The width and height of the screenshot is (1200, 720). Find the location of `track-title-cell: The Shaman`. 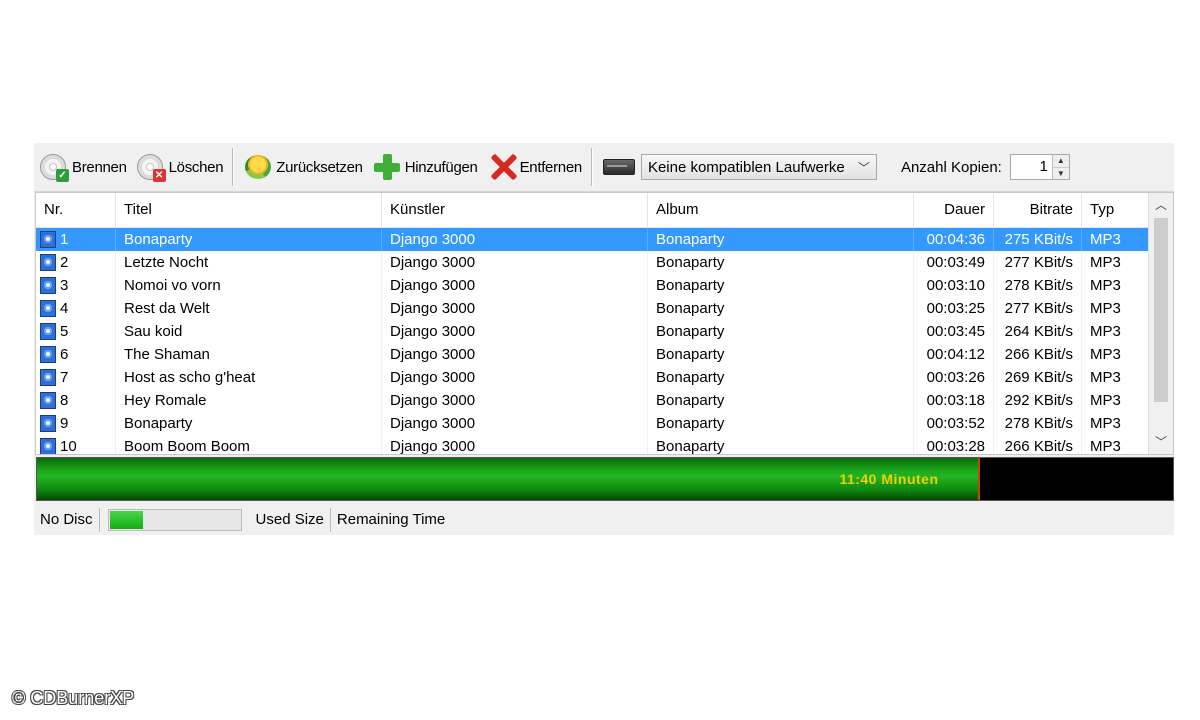

track-title-cell: The Shaman is located at coordinates (249, 354).